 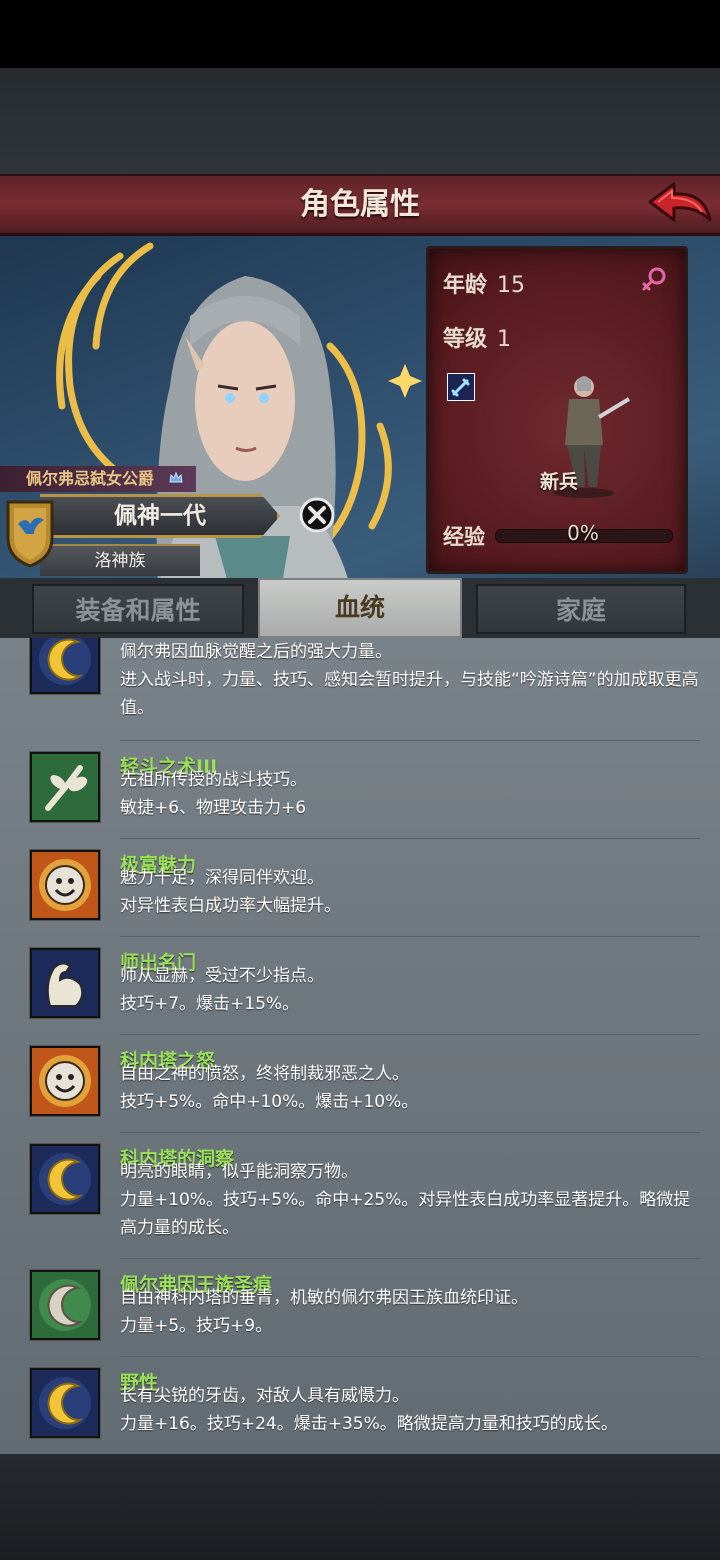 What do you see at coordinates (504, 339) in the screenshot?
I see `level-value: 1` at bounding box center [504, 339].